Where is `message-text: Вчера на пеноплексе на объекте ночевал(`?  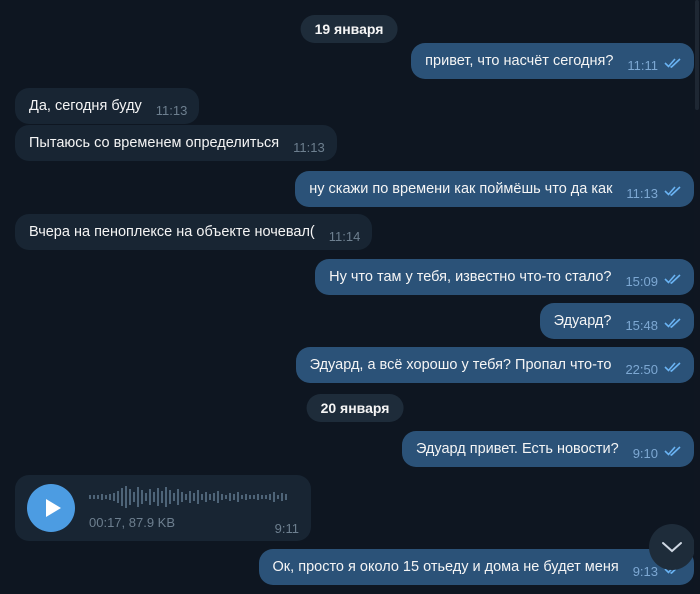 message-text: Вчера на пеноплексе на объекте ночевал( is located at coordinates (172, 232).